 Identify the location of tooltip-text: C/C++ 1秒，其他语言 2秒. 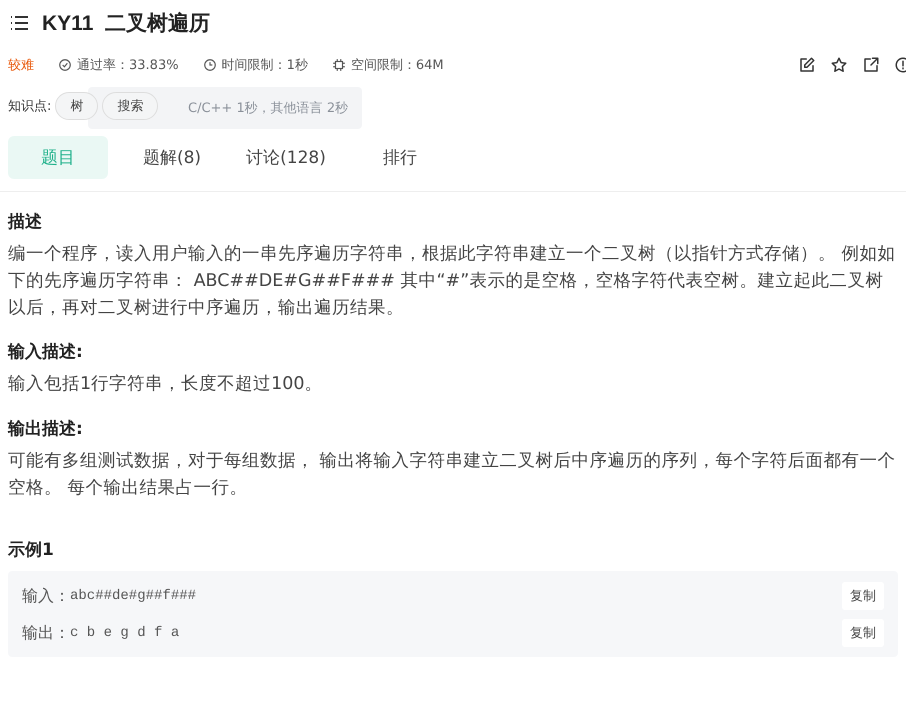
(268, 108).